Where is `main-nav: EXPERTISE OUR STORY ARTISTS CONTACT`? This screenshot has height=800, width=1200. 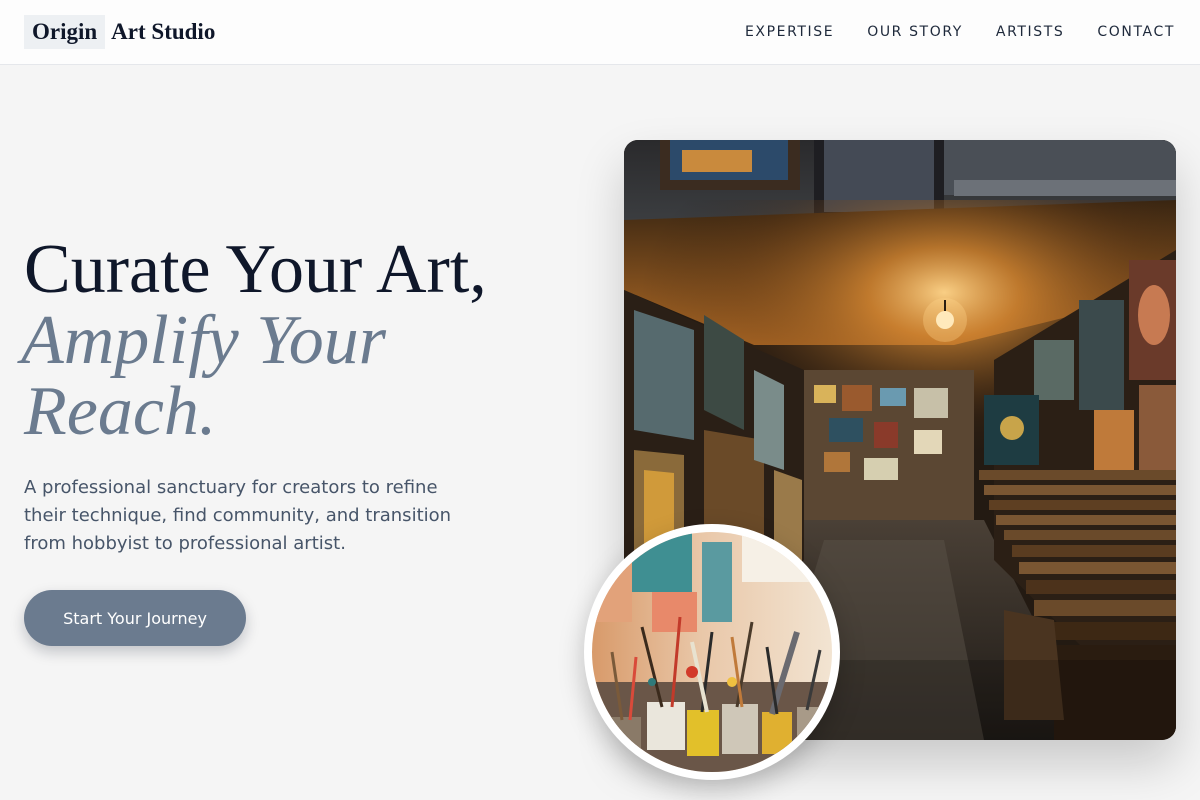 main-nav: EXPERTISE OUR STORY ARTISTS CONTACT is located at coordinates (960, 32).